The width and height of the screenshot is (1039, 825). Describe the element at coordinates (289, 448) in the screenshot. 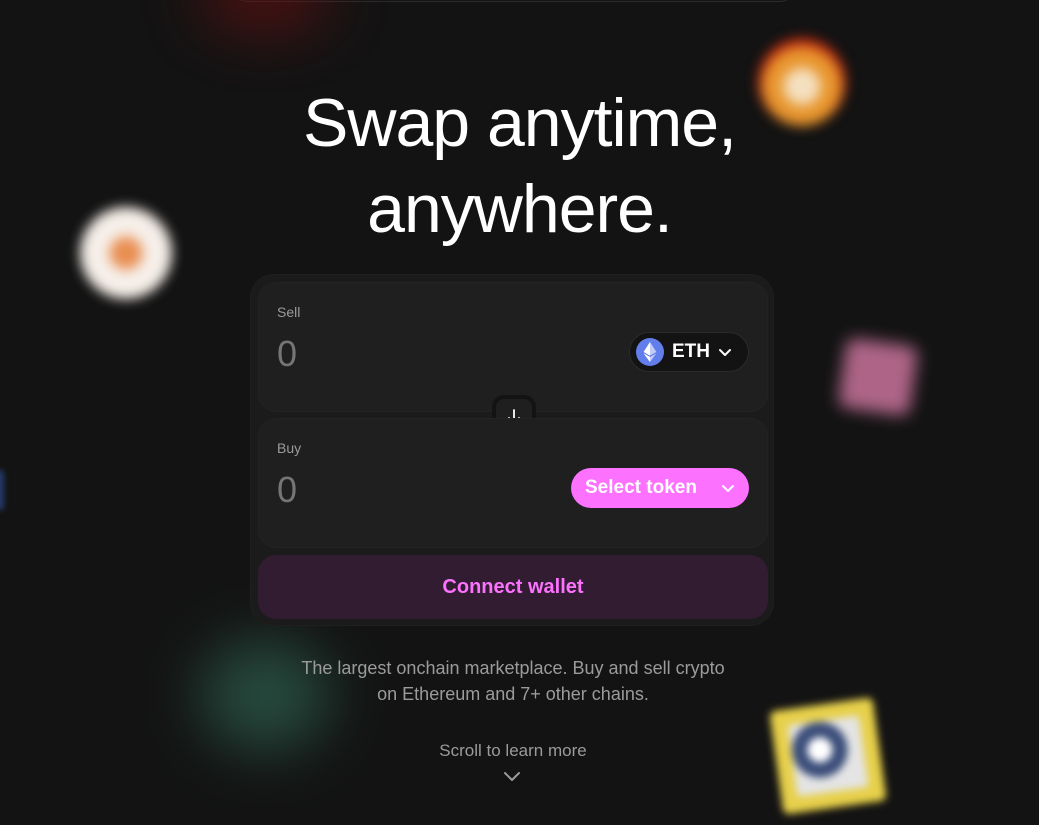

I see `buy-label: Buy` at that location.